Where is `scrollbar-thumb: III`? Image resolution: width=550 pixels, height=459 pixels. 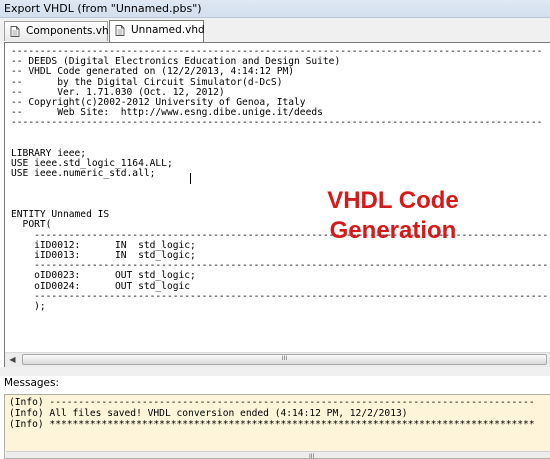 scrollbar-thumb: III is located at coordinates (284, 359).